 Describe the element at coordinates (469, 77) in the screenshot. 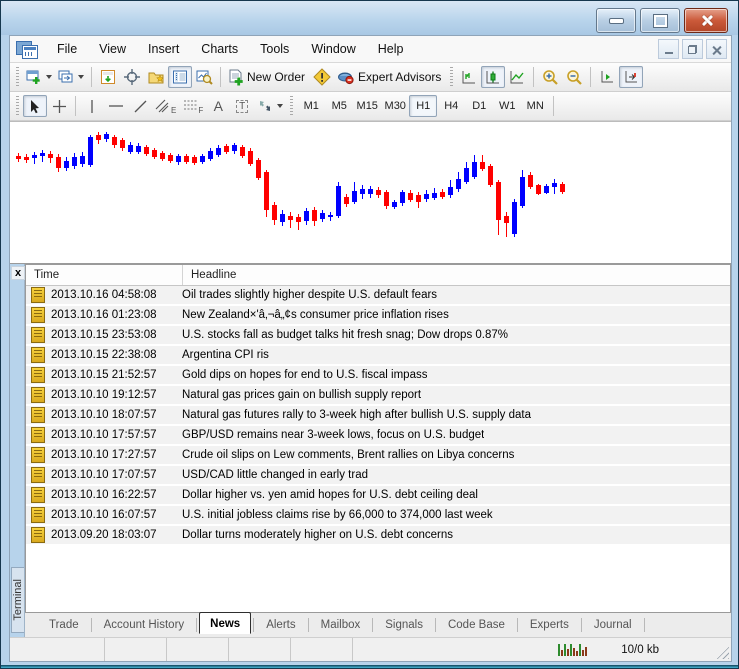

I see `bar-chart-button` at that location.